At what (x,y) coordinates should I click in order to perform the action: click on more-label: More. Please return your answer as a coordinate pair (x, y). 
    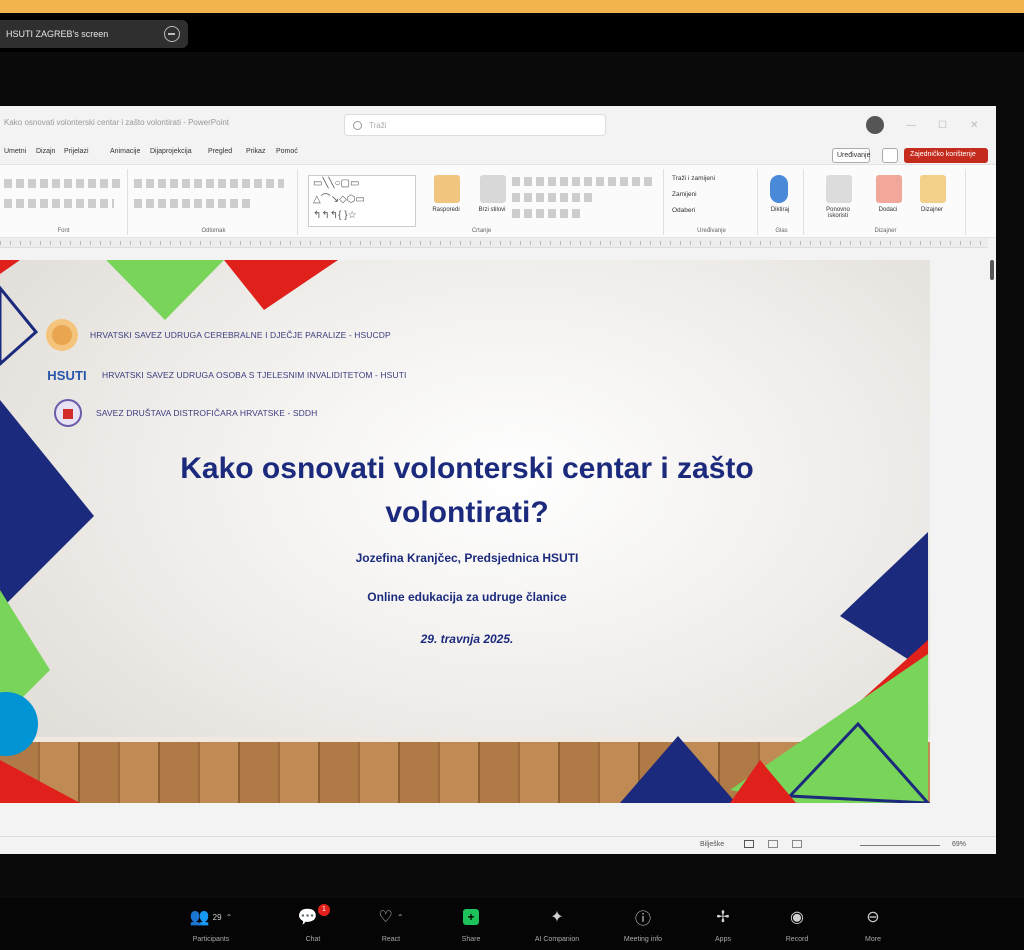
    Looking at the image, I should click on (873, 939).